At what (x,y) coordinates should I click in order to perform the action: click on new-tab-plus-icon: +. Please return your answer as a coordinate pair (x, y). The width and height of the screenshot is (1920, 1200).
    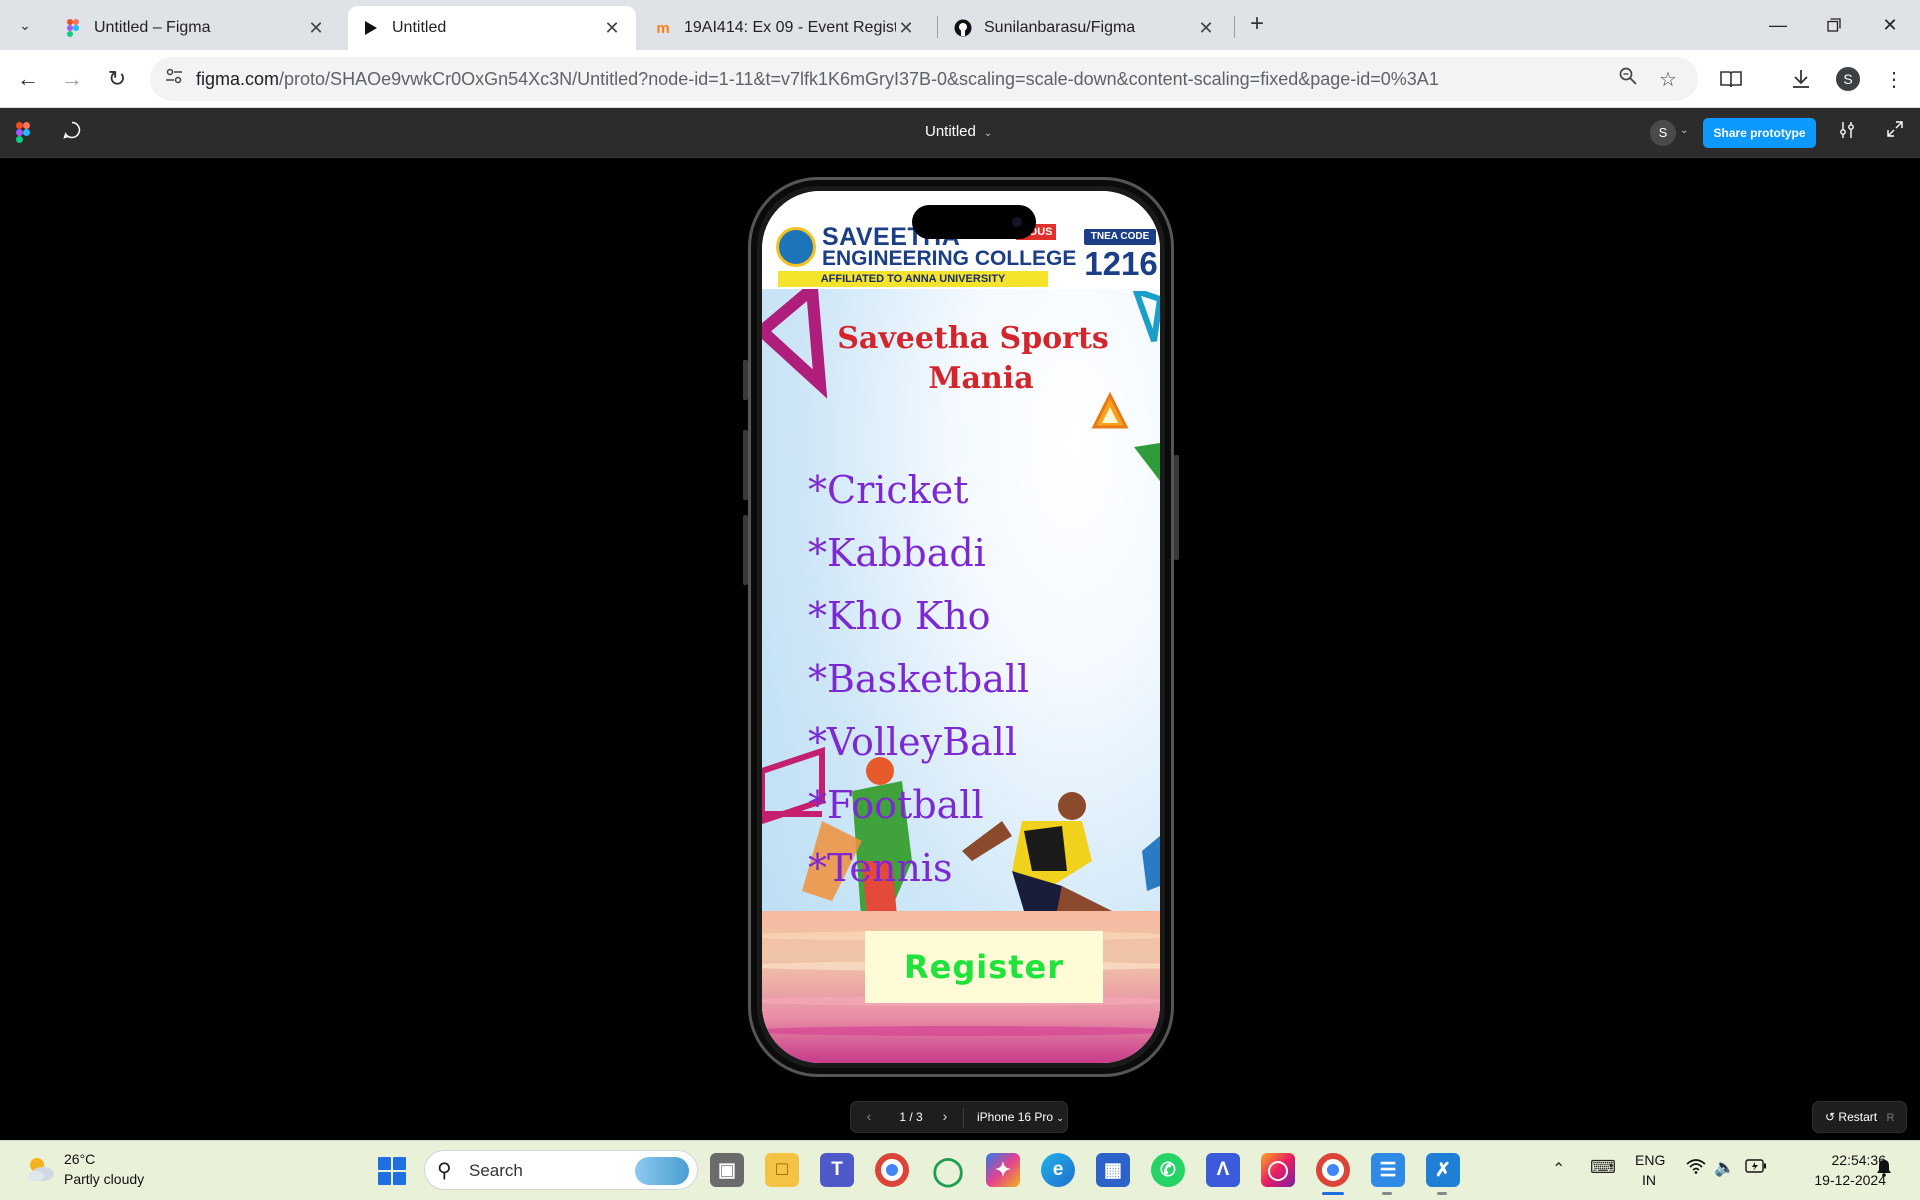
    Looking at the image, I should click on (1257, 25).